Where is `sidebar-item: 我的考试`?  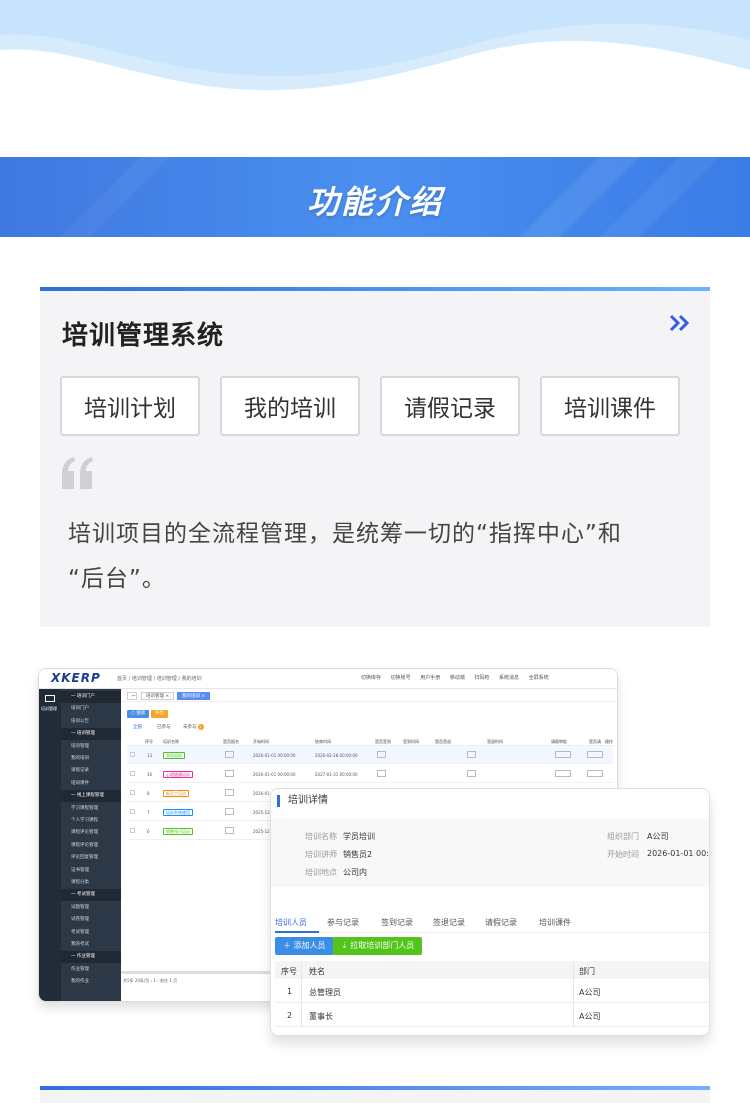
sidebar-item: 我的考试 is located at coordinates (91, 945).